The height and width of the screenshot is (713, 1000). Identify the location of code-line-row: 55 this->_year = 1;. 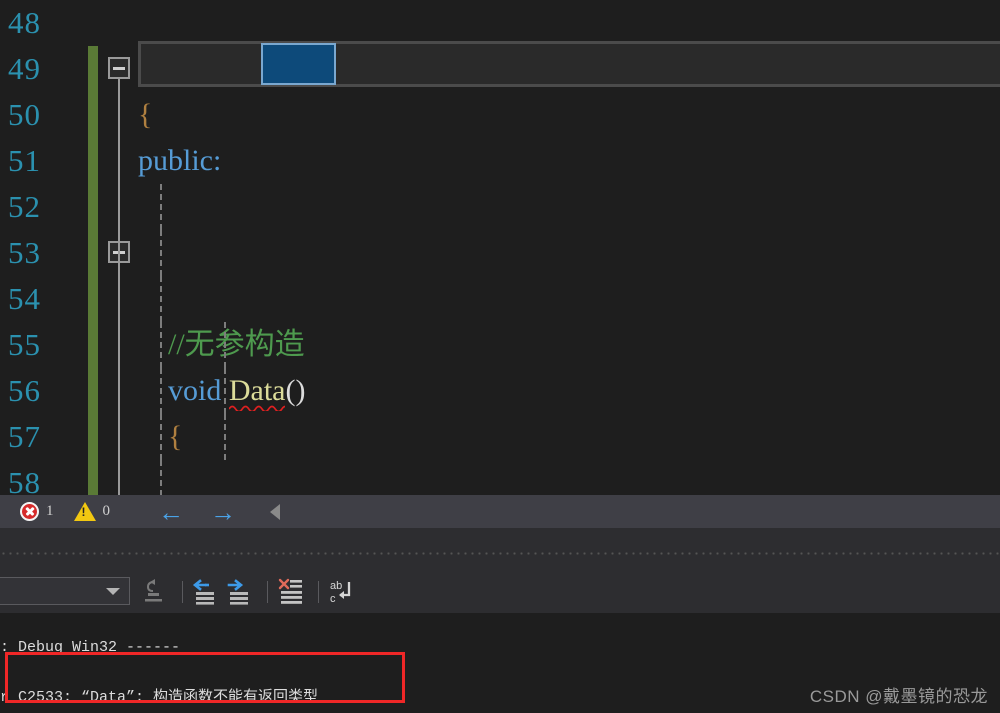
(500, 345).